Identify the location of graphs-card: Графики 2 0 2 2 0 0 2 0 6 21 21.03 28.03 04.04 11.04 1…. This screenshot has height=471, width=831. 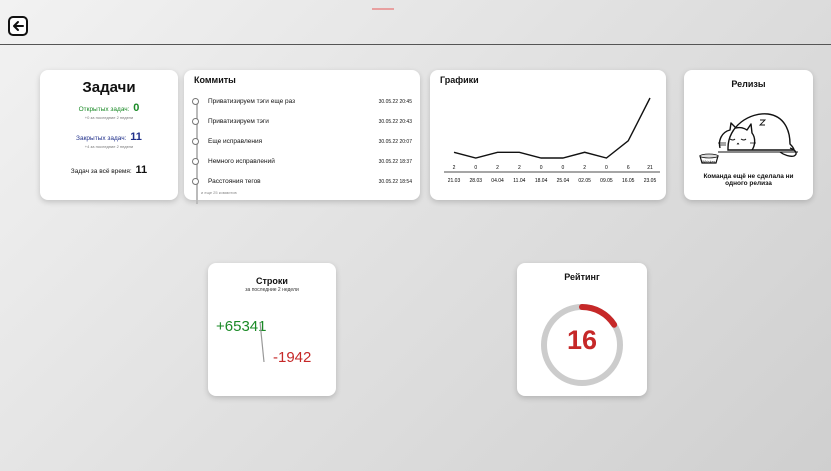
(548, 135).